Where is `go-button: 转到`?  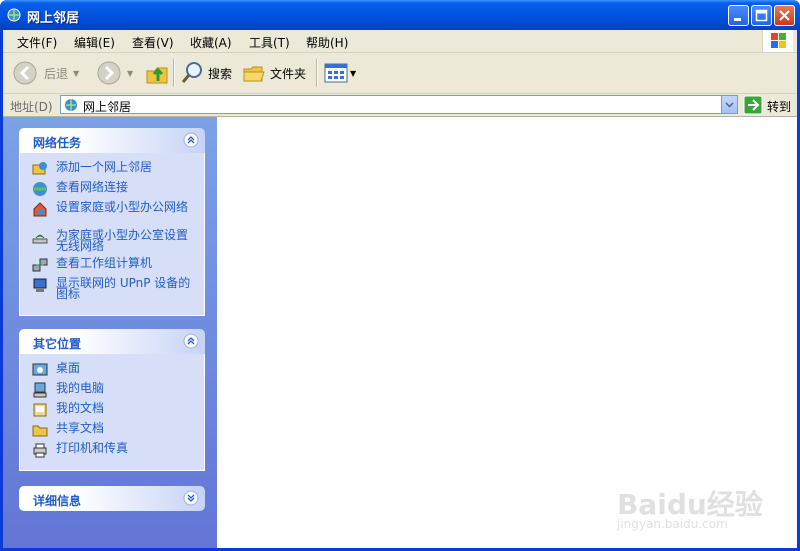 go-button: 转到 is located at coordinates (769, 105).